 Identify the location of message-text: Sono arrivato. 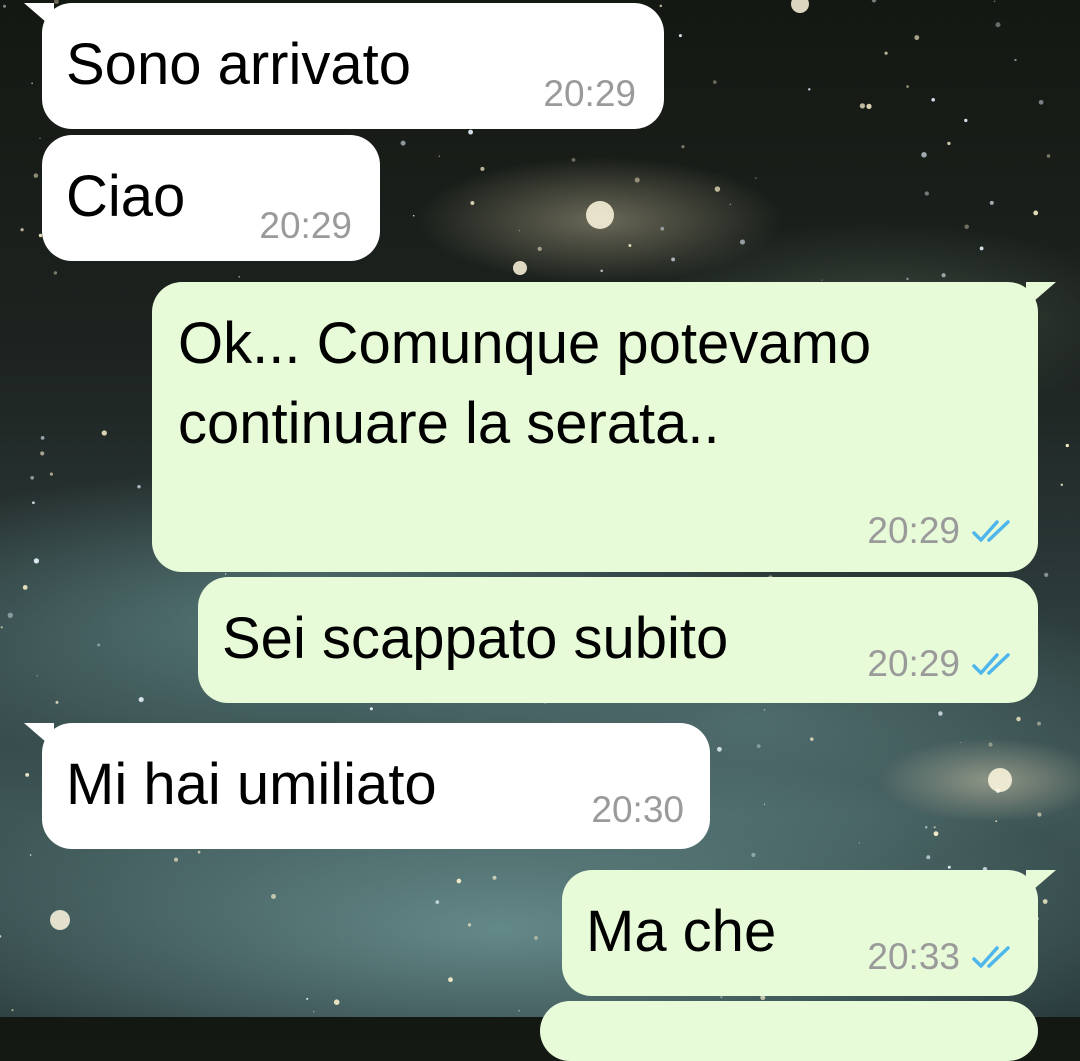
(238, 64).